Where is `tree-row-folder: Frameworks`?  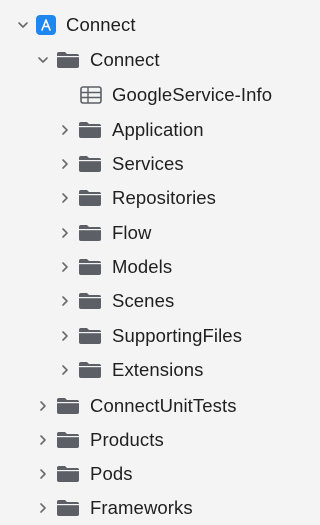
tree-row-folder: Frameworks is located at coordinates (150, 508).